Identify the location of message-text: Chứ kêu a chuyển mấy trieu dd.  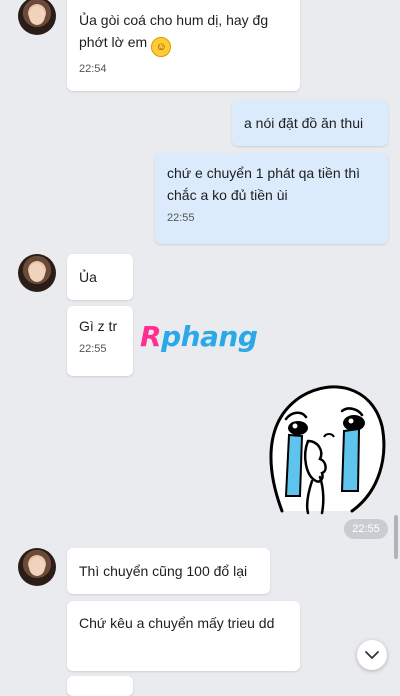
(177, 623).